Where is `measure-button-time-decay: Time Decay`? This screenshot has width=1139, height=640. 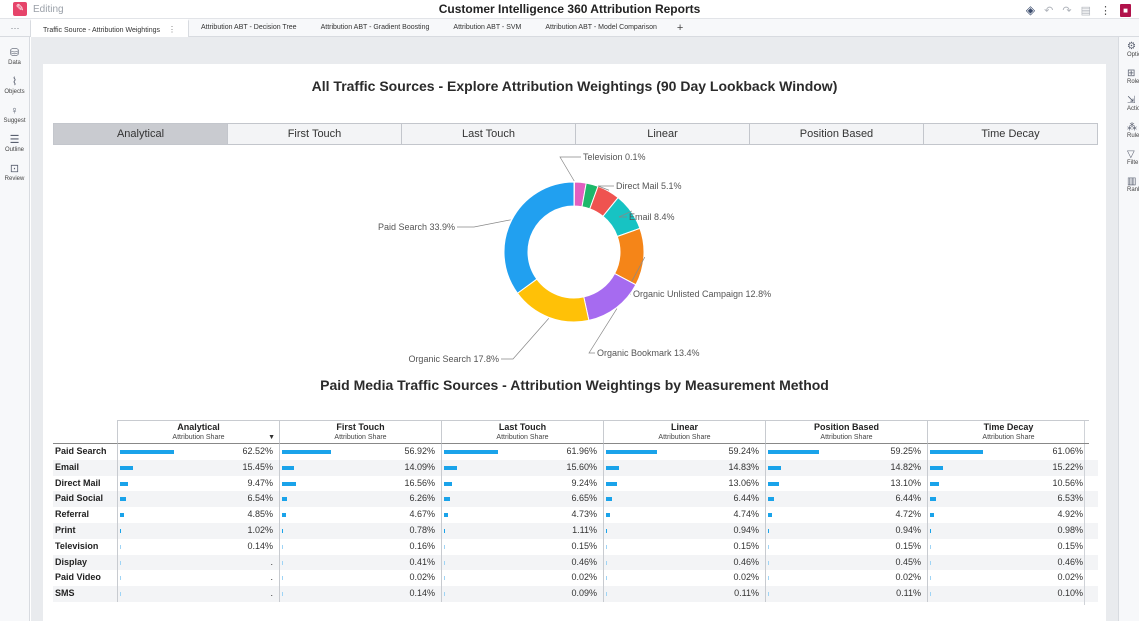
measure-button-time-decay: Time Decay is located at coordinates (1010, 134).